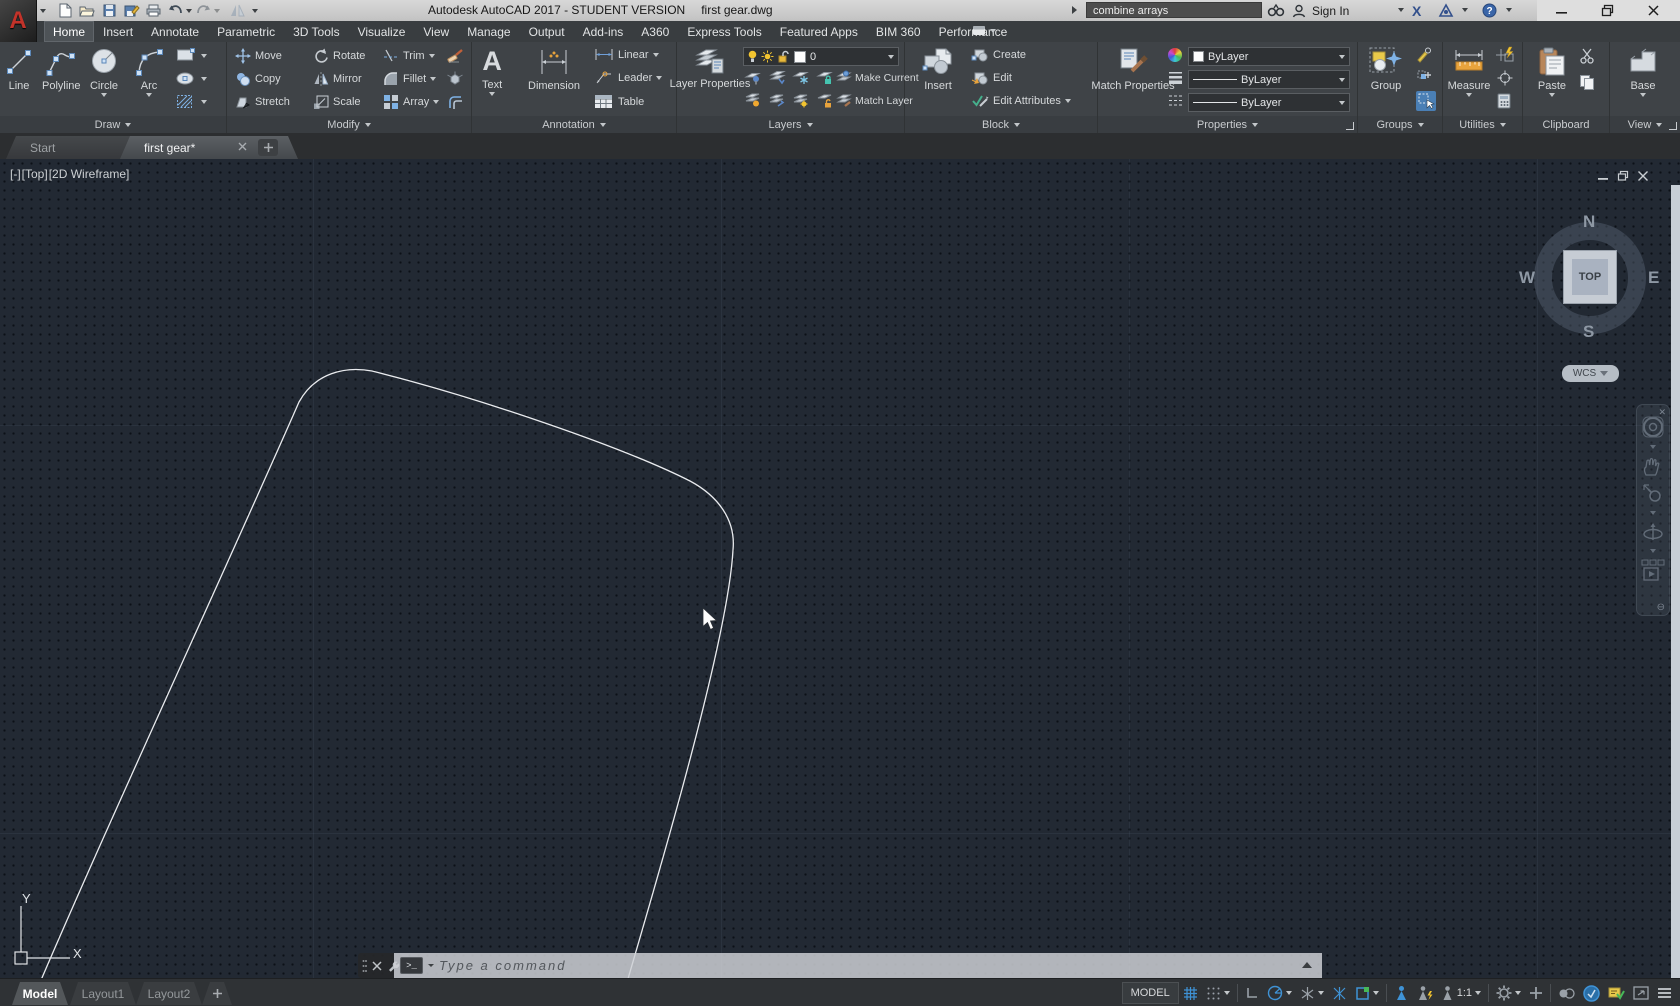 The width and height of the screenshot is (1680, 1006). Describe the element at coordinates (628, 77) in the screenshot. I see `leader-button: Leader` at that location.